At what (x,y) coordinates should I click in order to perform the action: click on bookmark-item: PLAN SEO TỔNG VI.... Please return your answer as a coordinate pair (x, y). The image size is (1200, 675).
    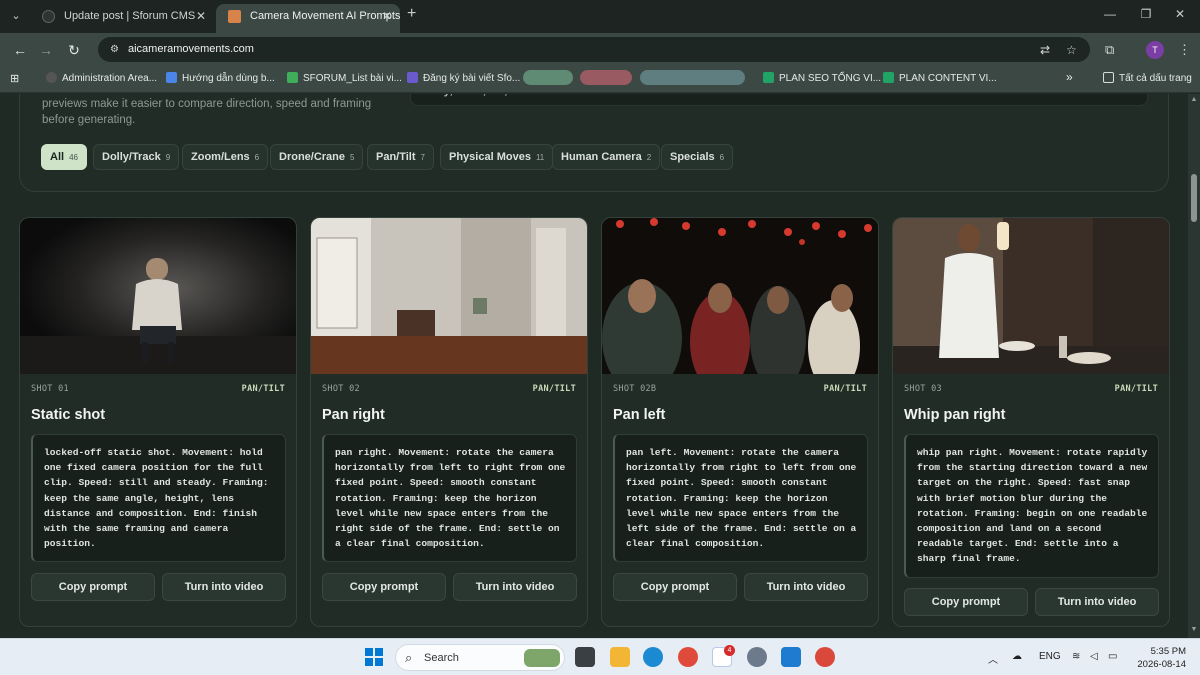
    Looking at the image, I should click on (822, 78).